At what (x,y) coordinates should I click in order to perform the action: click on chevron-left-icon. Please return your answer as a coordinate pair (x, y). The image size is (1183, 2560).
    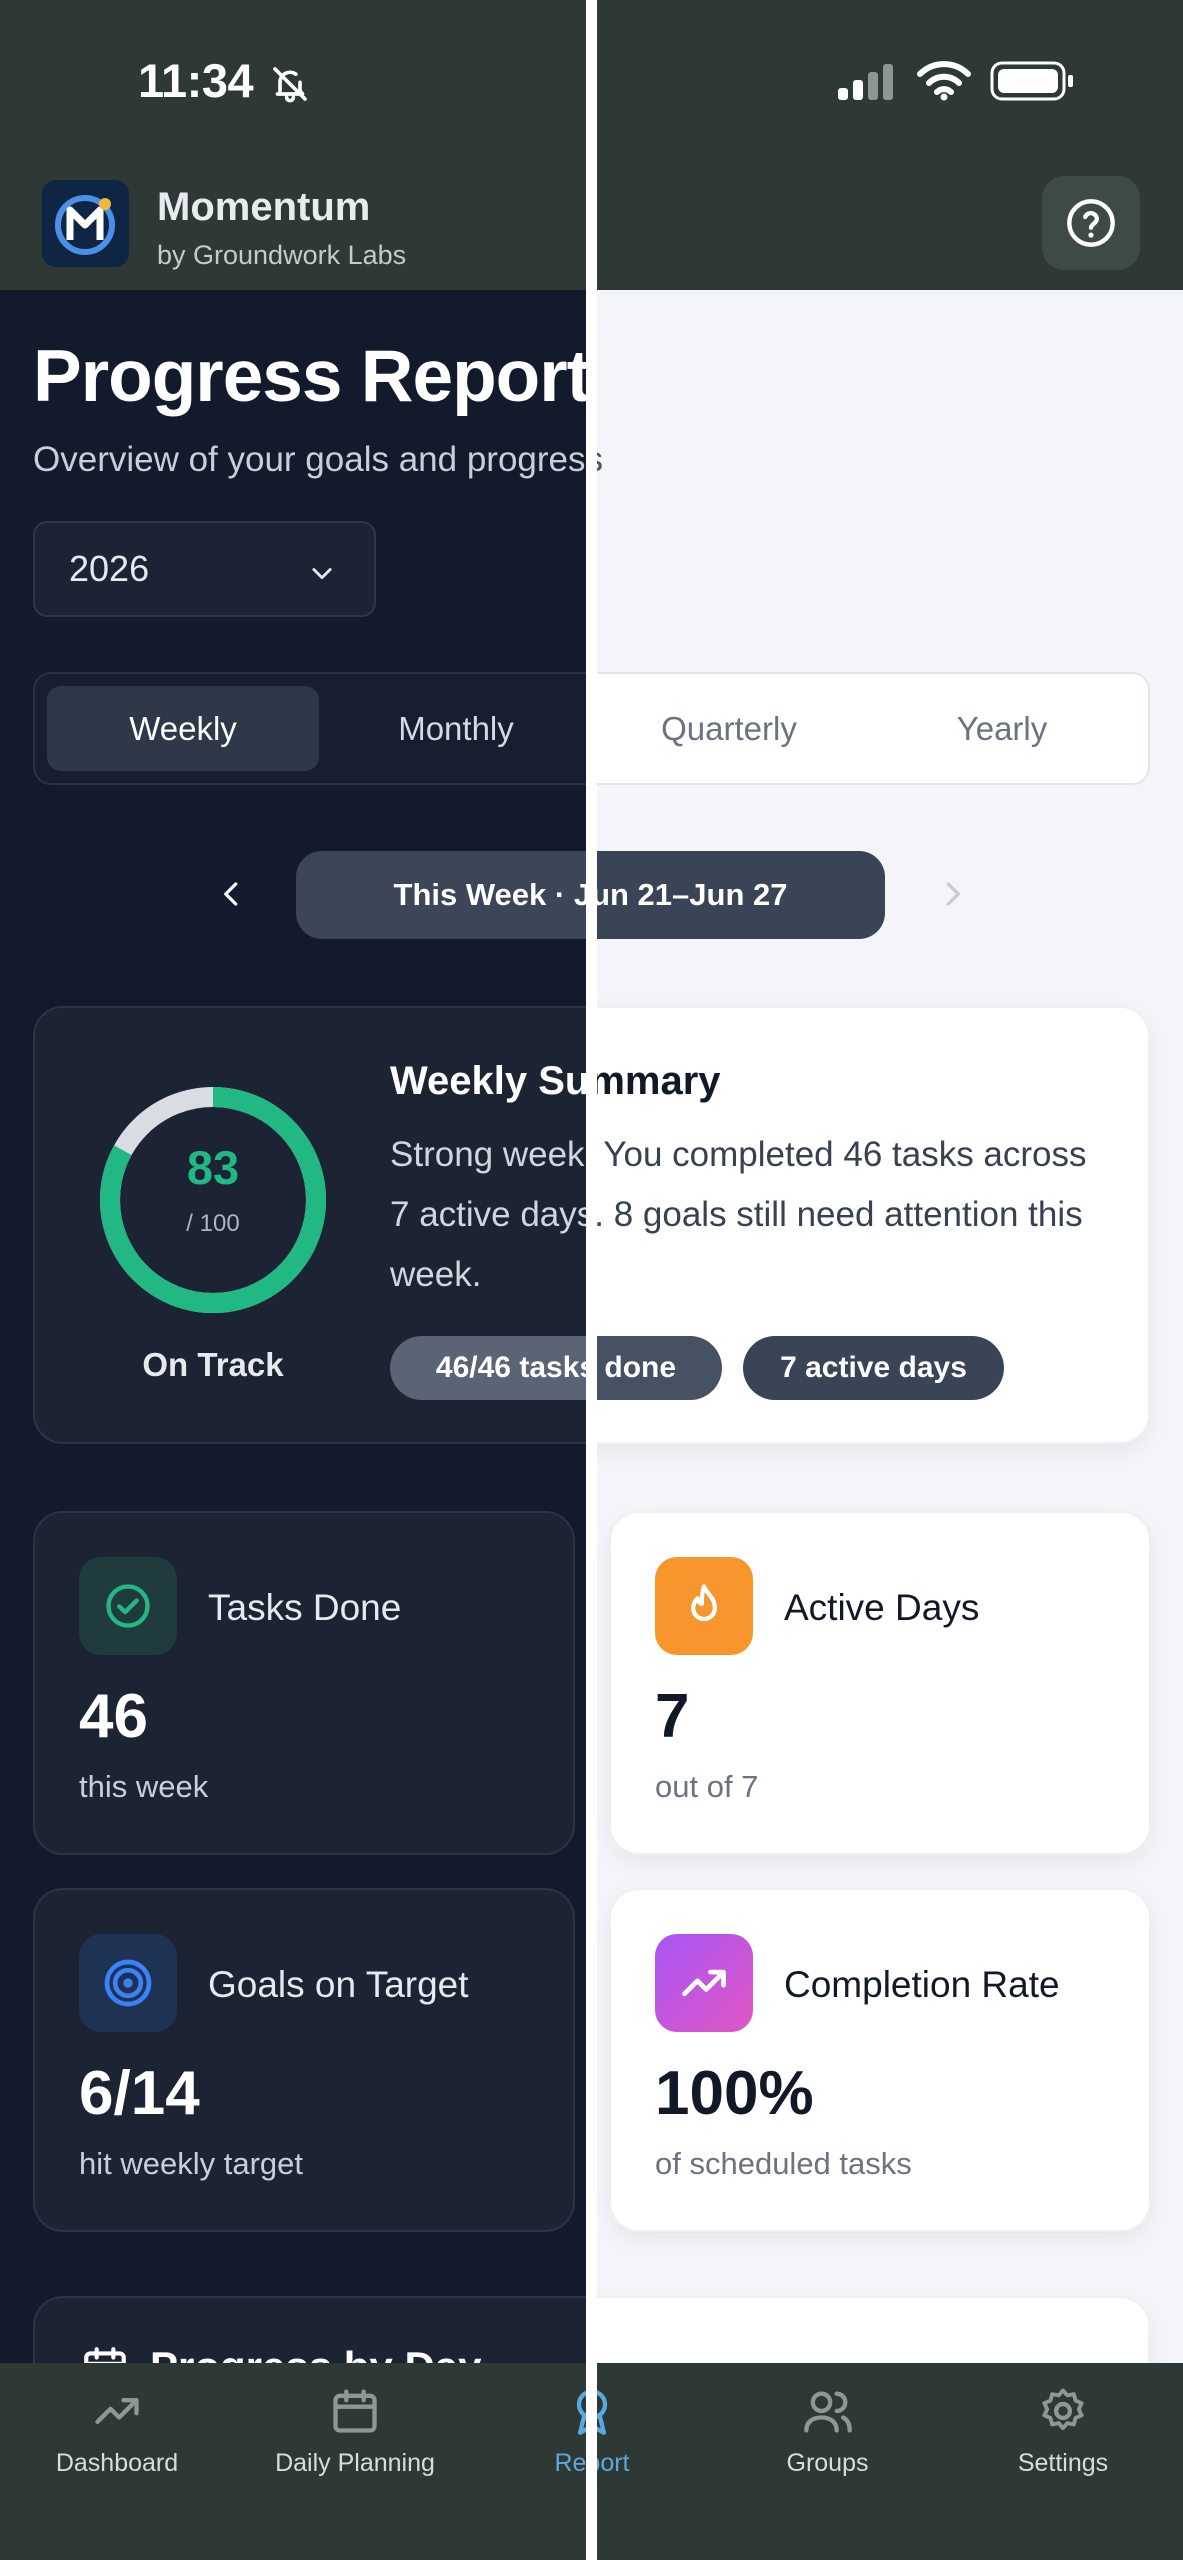
    Looking at the image, I should click on (231, 894).